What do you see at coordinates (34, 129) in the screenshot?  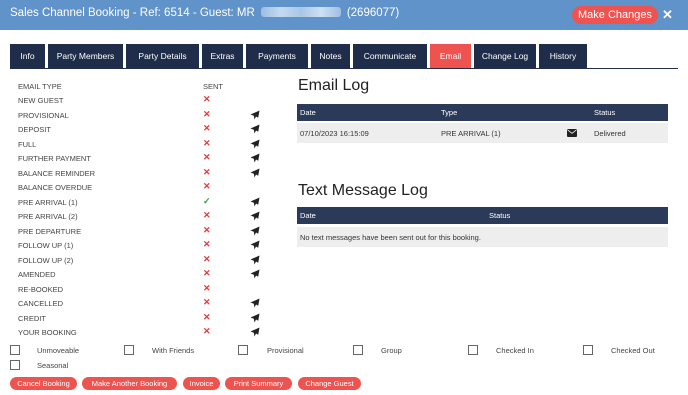 I see `email-type-label: DEPOSIT` at bounding box center [34, 129].